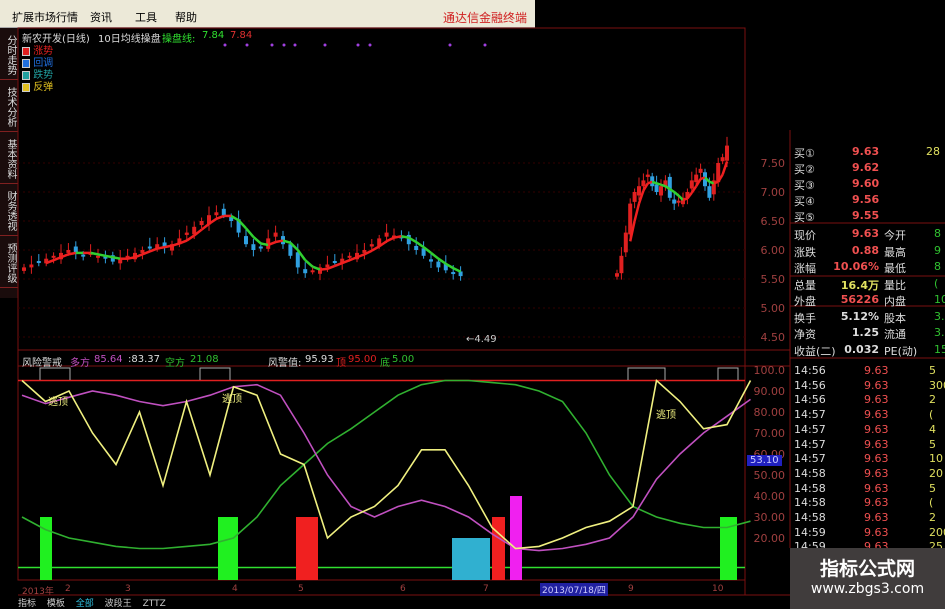 The image size is (945, 609). Describe the element at coordinates (129, 39) in the screenshot. I see `indicator-name: 10日均线操盘` at that location.